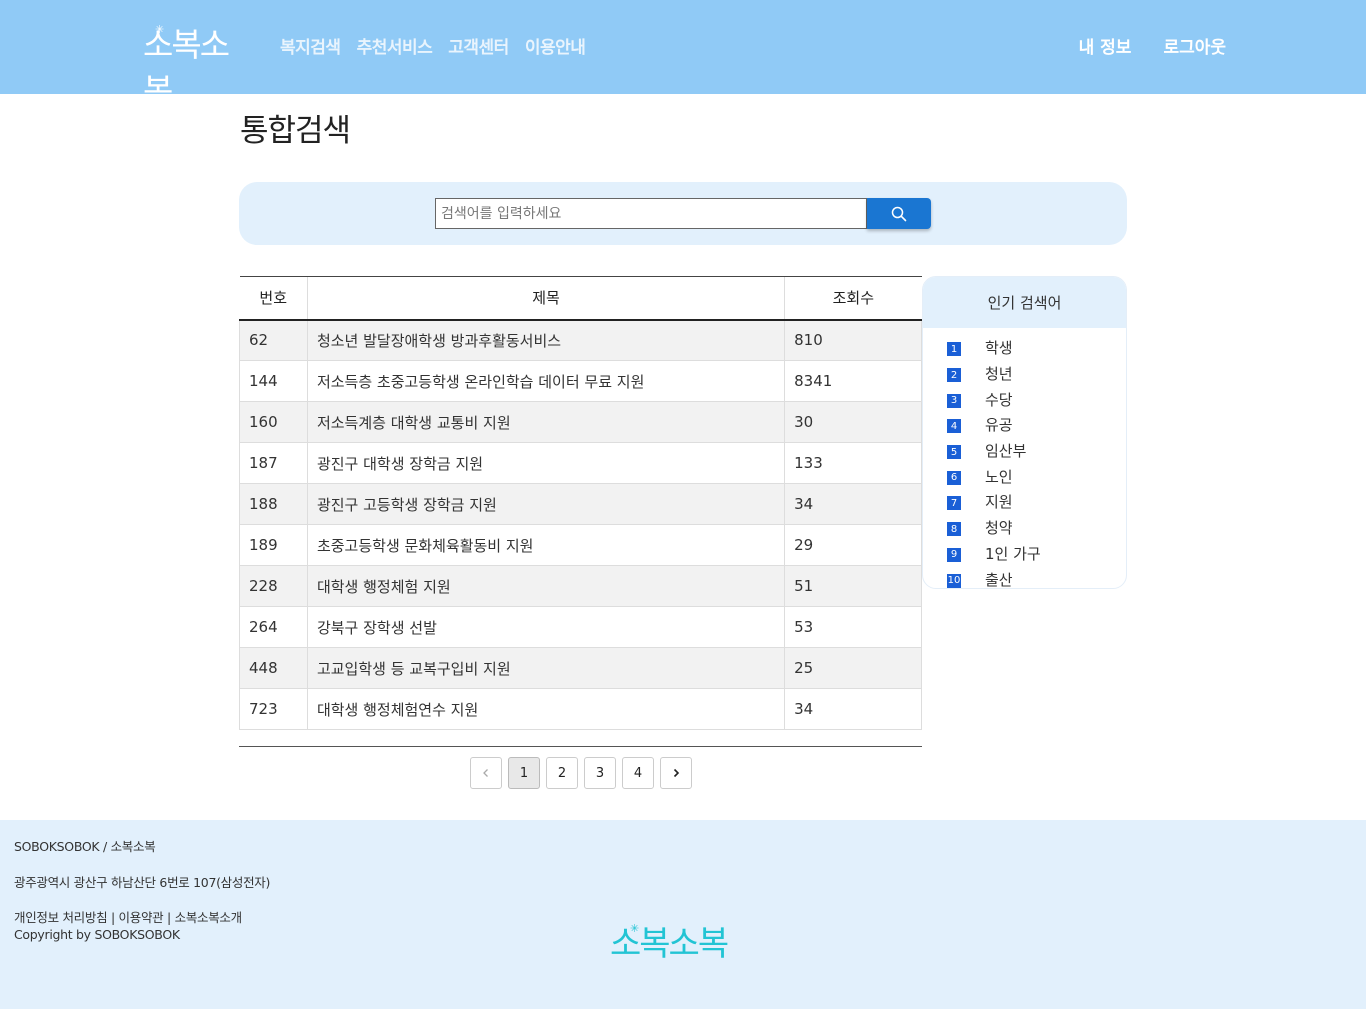  What do you see at coordinates (209, 917) in the screenshot?
I see `about-link: 소복소복소개` at bounding box center [209, 917].